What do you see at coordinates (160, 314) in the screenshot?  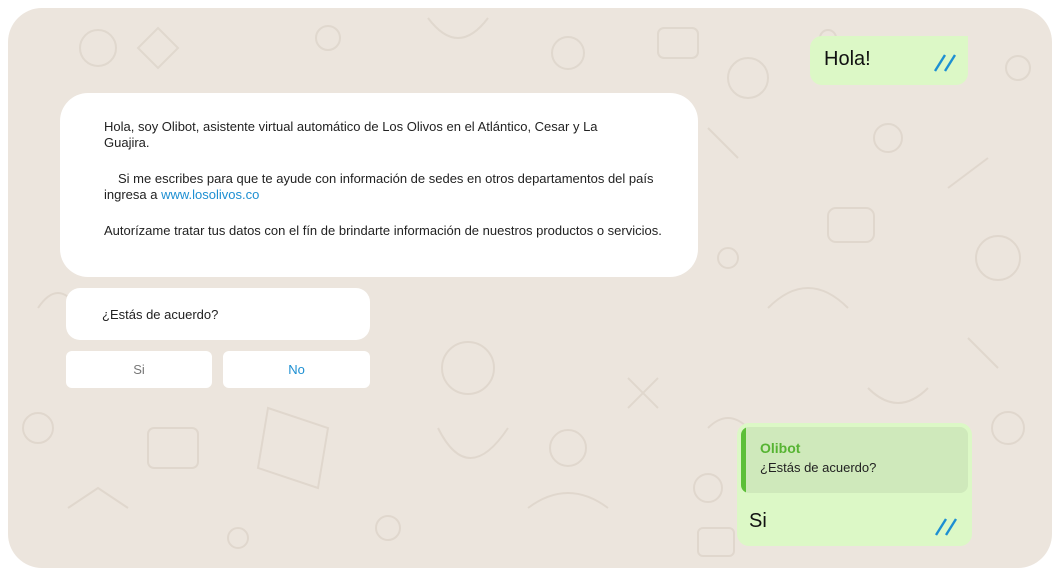 I see `question-text: ¿Estás de acuerdo?` at bounding box center [160, 314].